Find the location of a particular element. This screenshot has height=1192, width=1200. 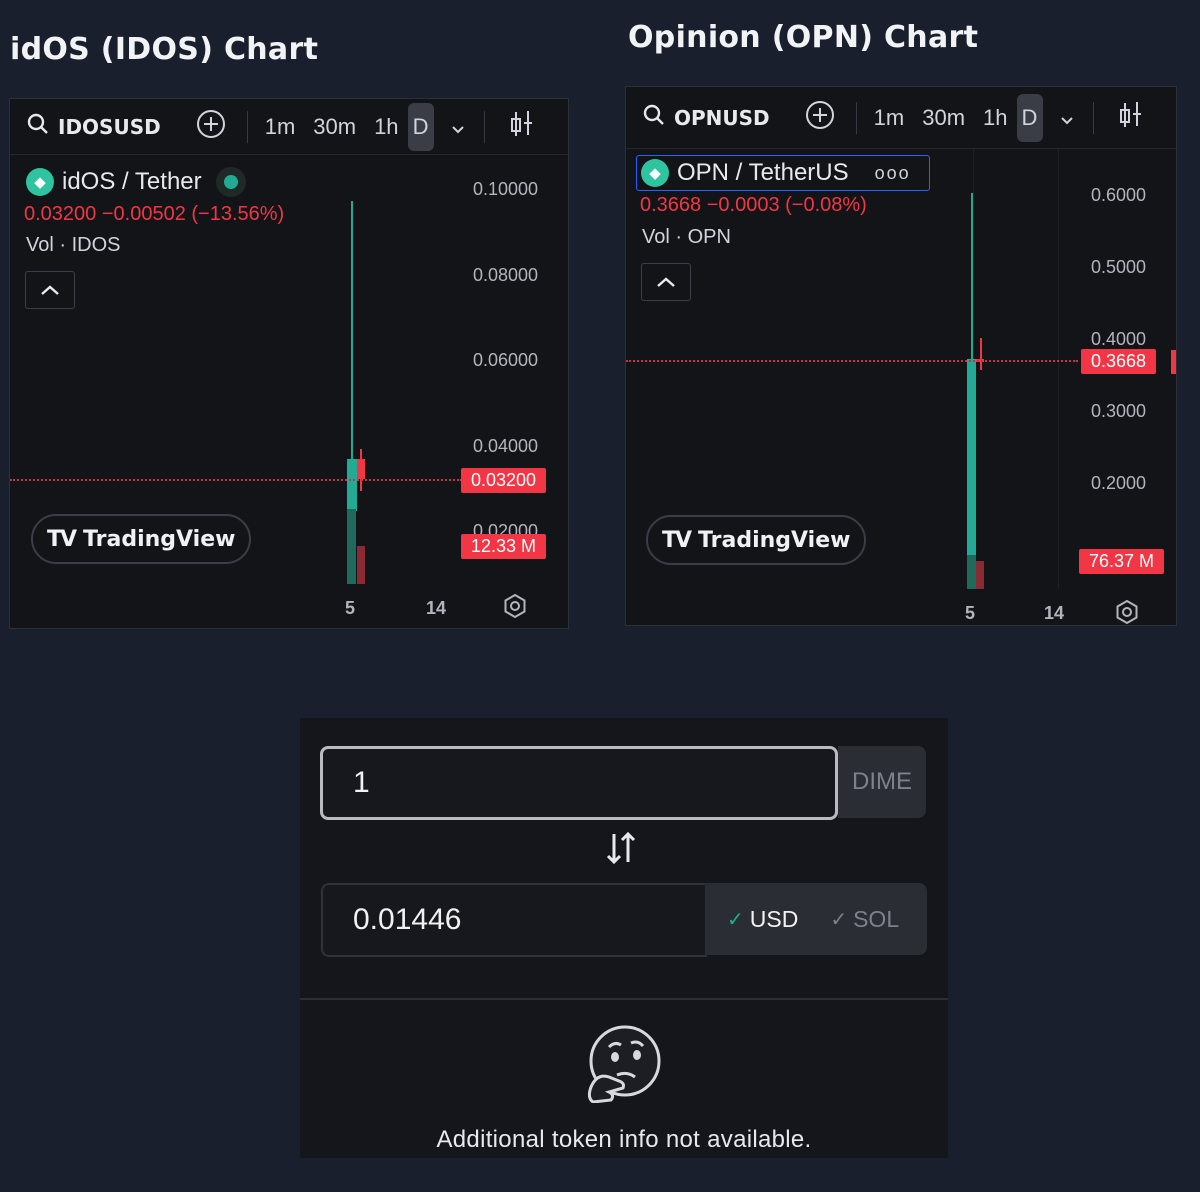

opn-volume-label: Vol · OPN is located at coordinates (686, 237).